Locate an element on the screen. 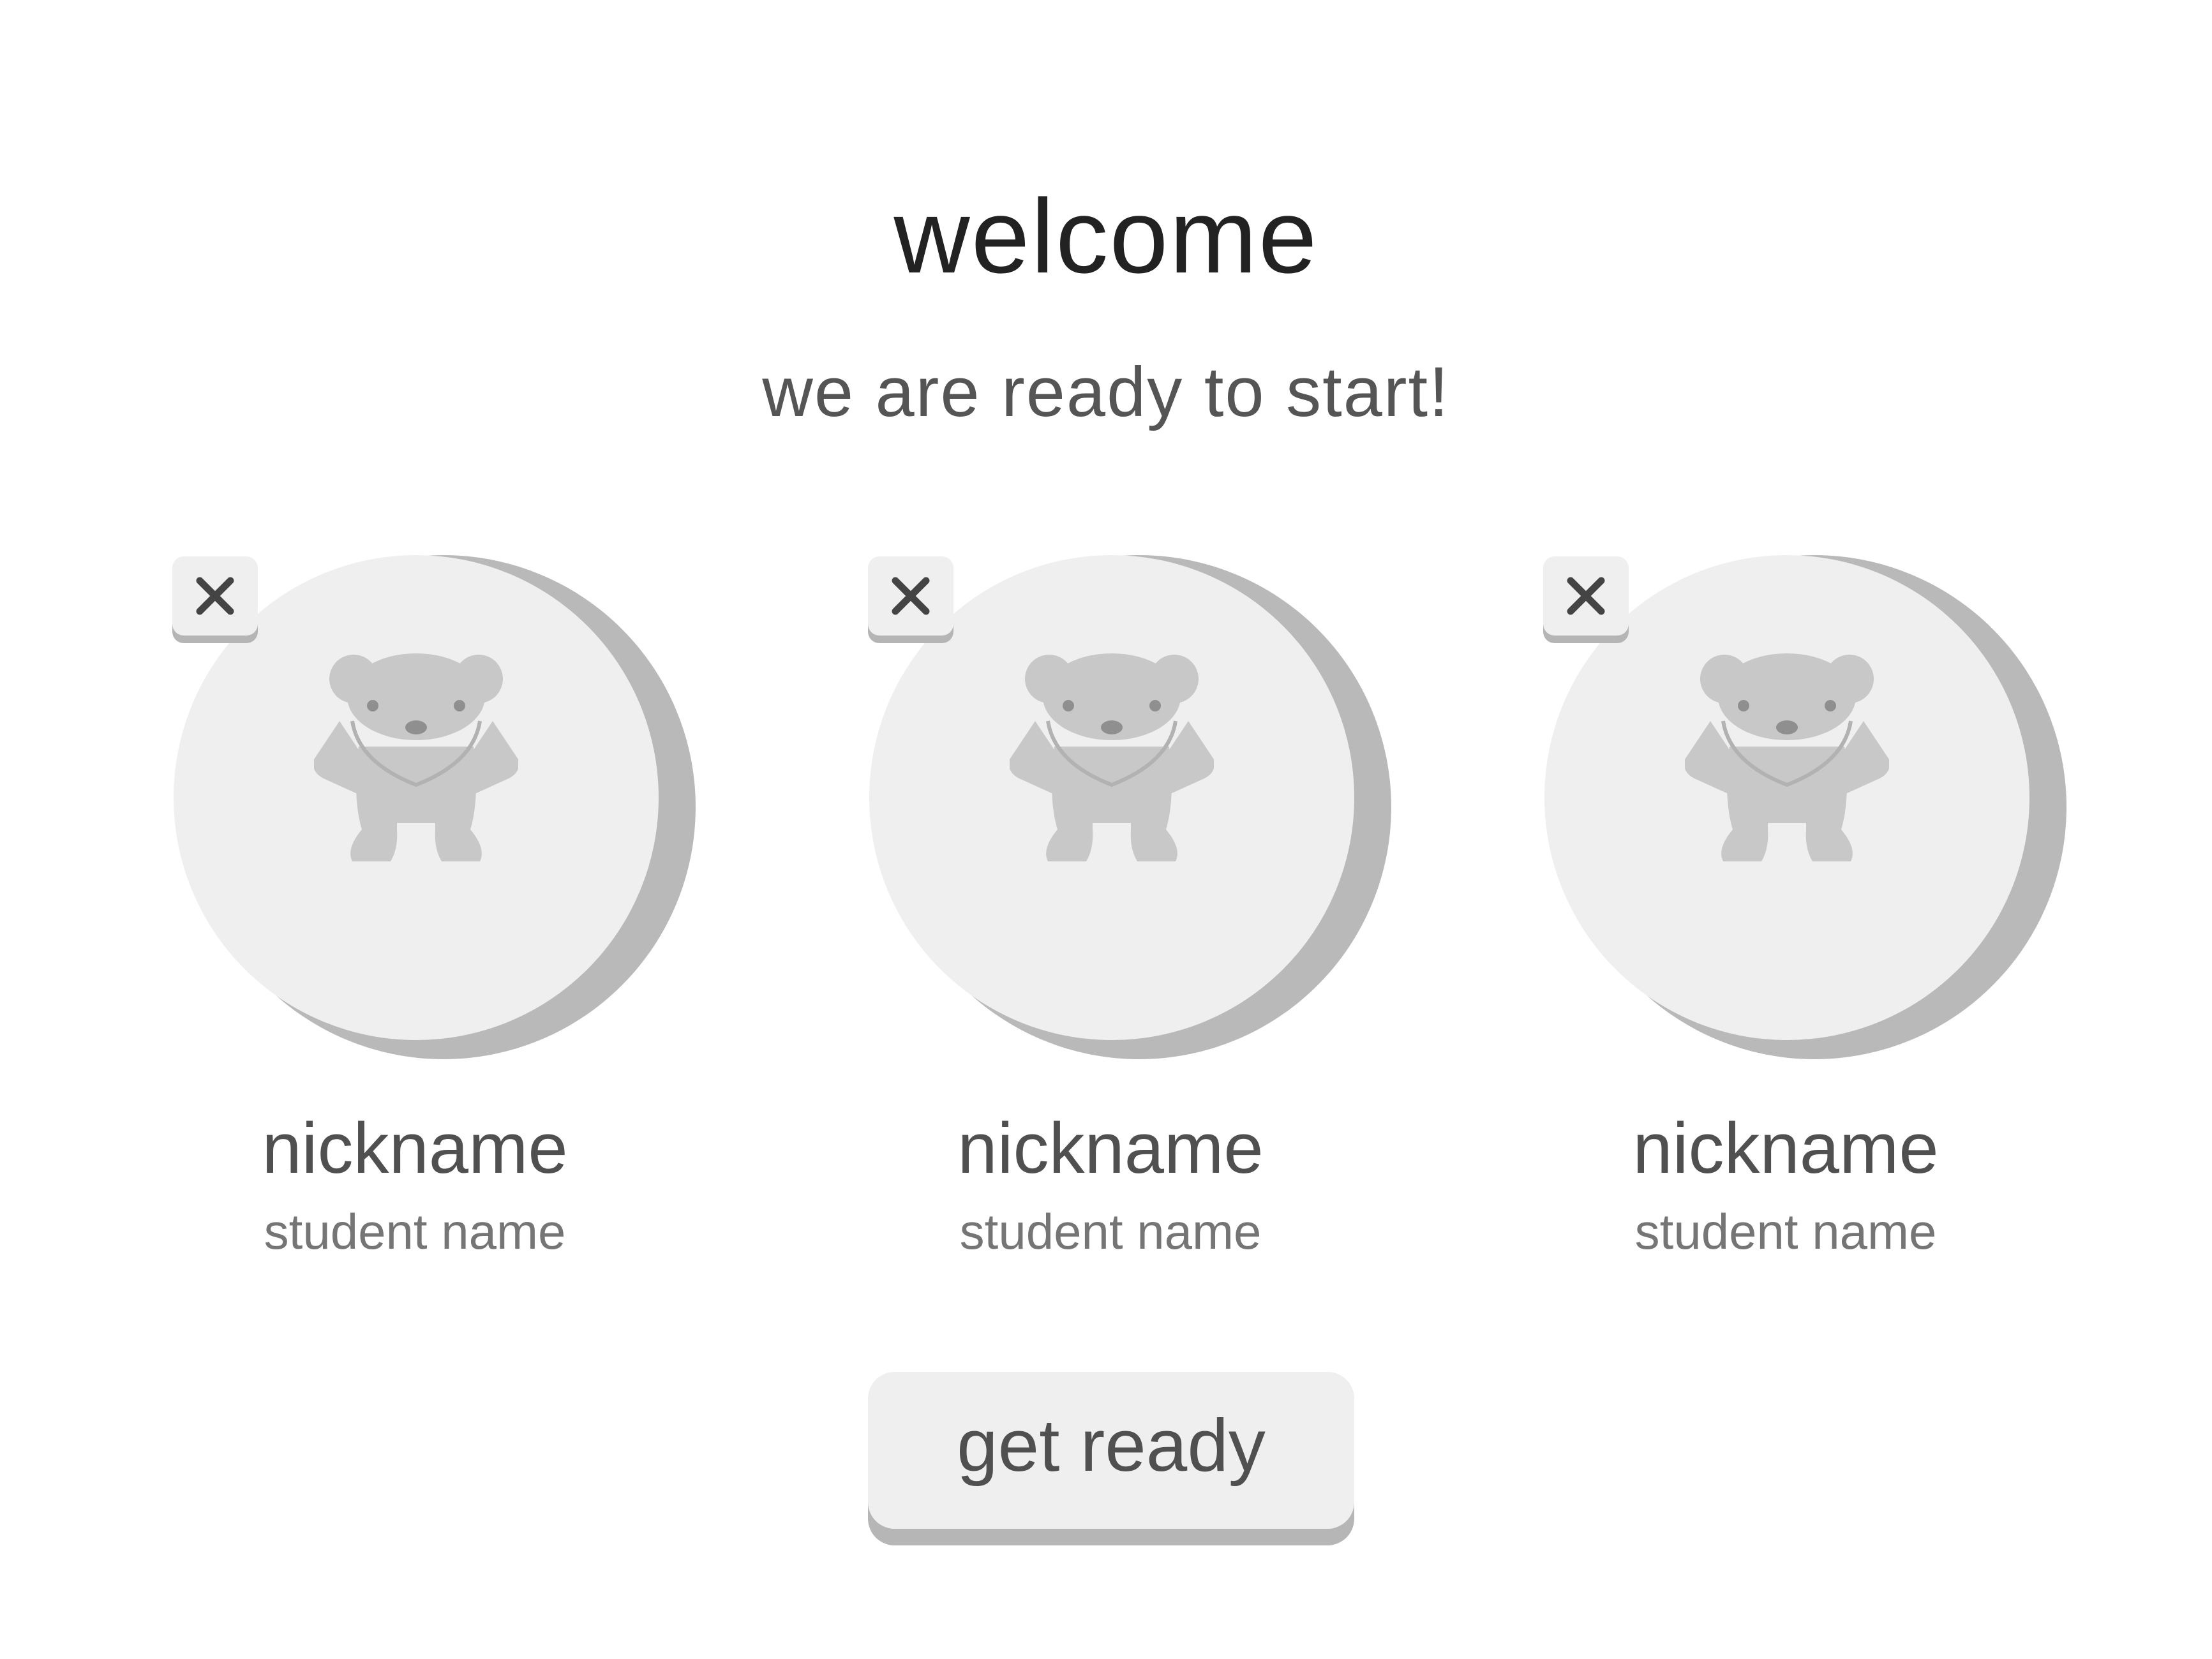  get-ready-button: get ready is located at coordinates (1111, 1458).